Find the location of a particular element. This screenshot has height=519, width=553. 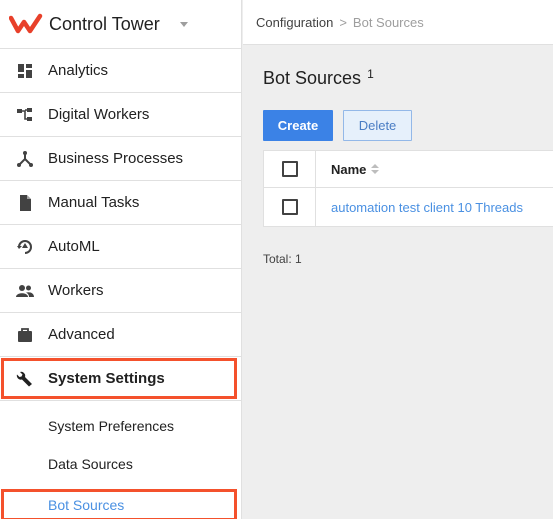

sidebar-item-manual-tasks: Manual Tasks is located at coordinates (120, 203).